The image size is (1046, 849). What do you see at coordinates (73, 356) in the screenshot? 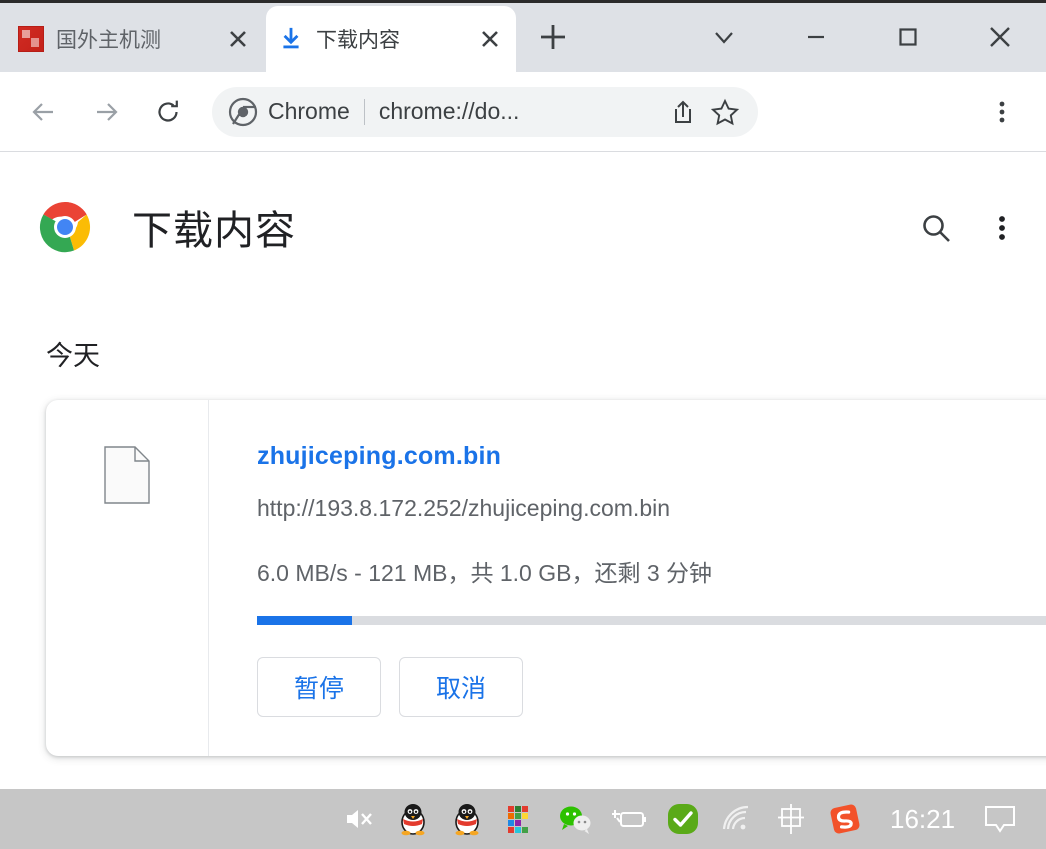
I see `section-label-today: 今天` at bounding box center [73, 356].